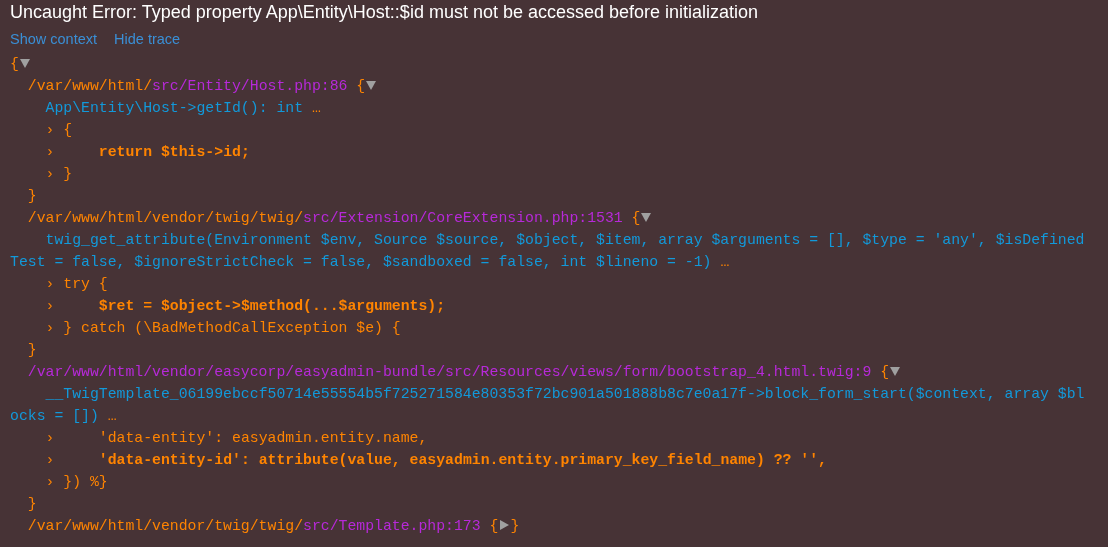 The height and width of the screenshot is (547, 1108). I want to click on code-line: {, so click(68, 130).